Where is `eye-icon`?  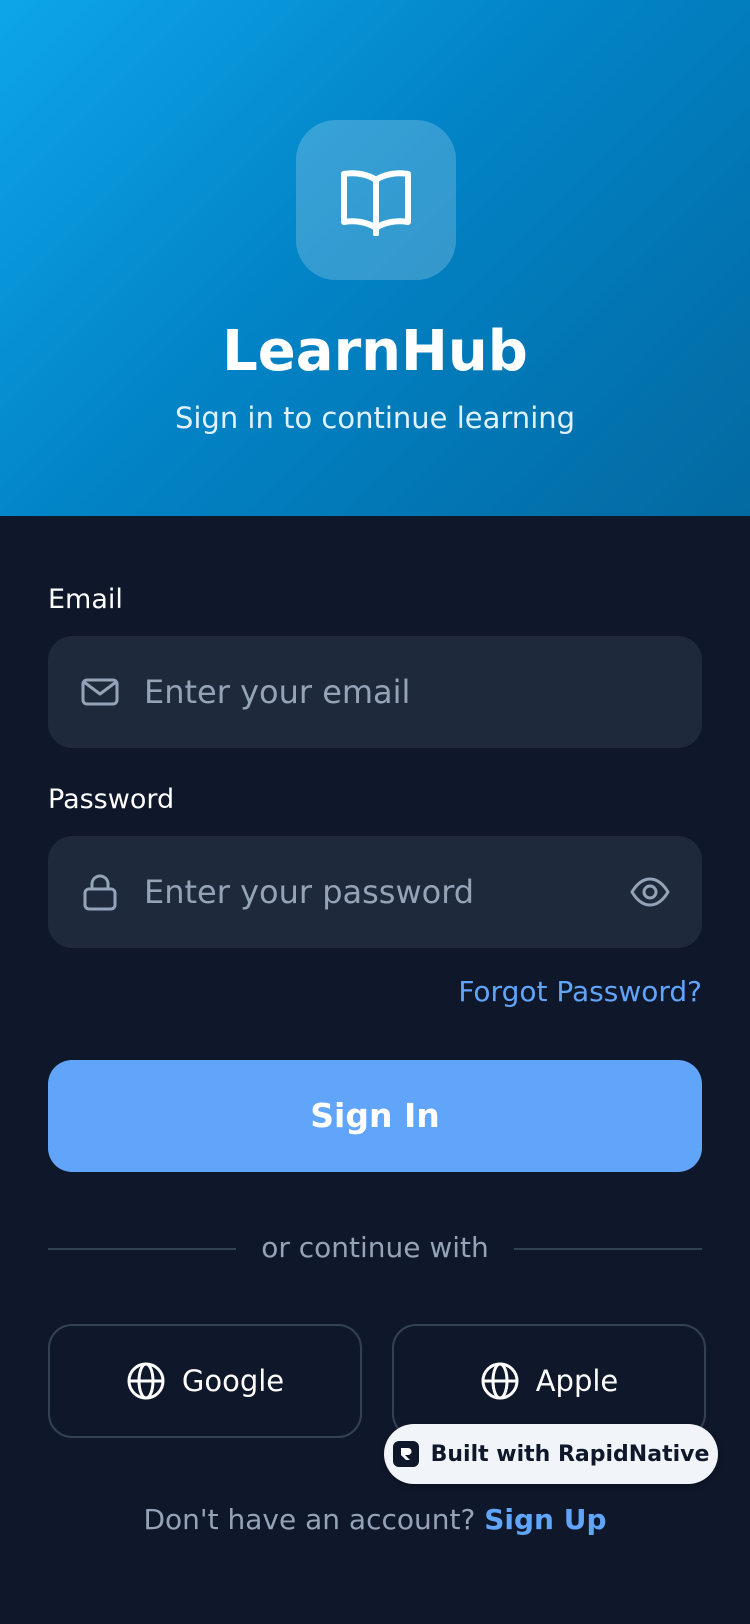 eye-icon is located at coordinates (650, 892).